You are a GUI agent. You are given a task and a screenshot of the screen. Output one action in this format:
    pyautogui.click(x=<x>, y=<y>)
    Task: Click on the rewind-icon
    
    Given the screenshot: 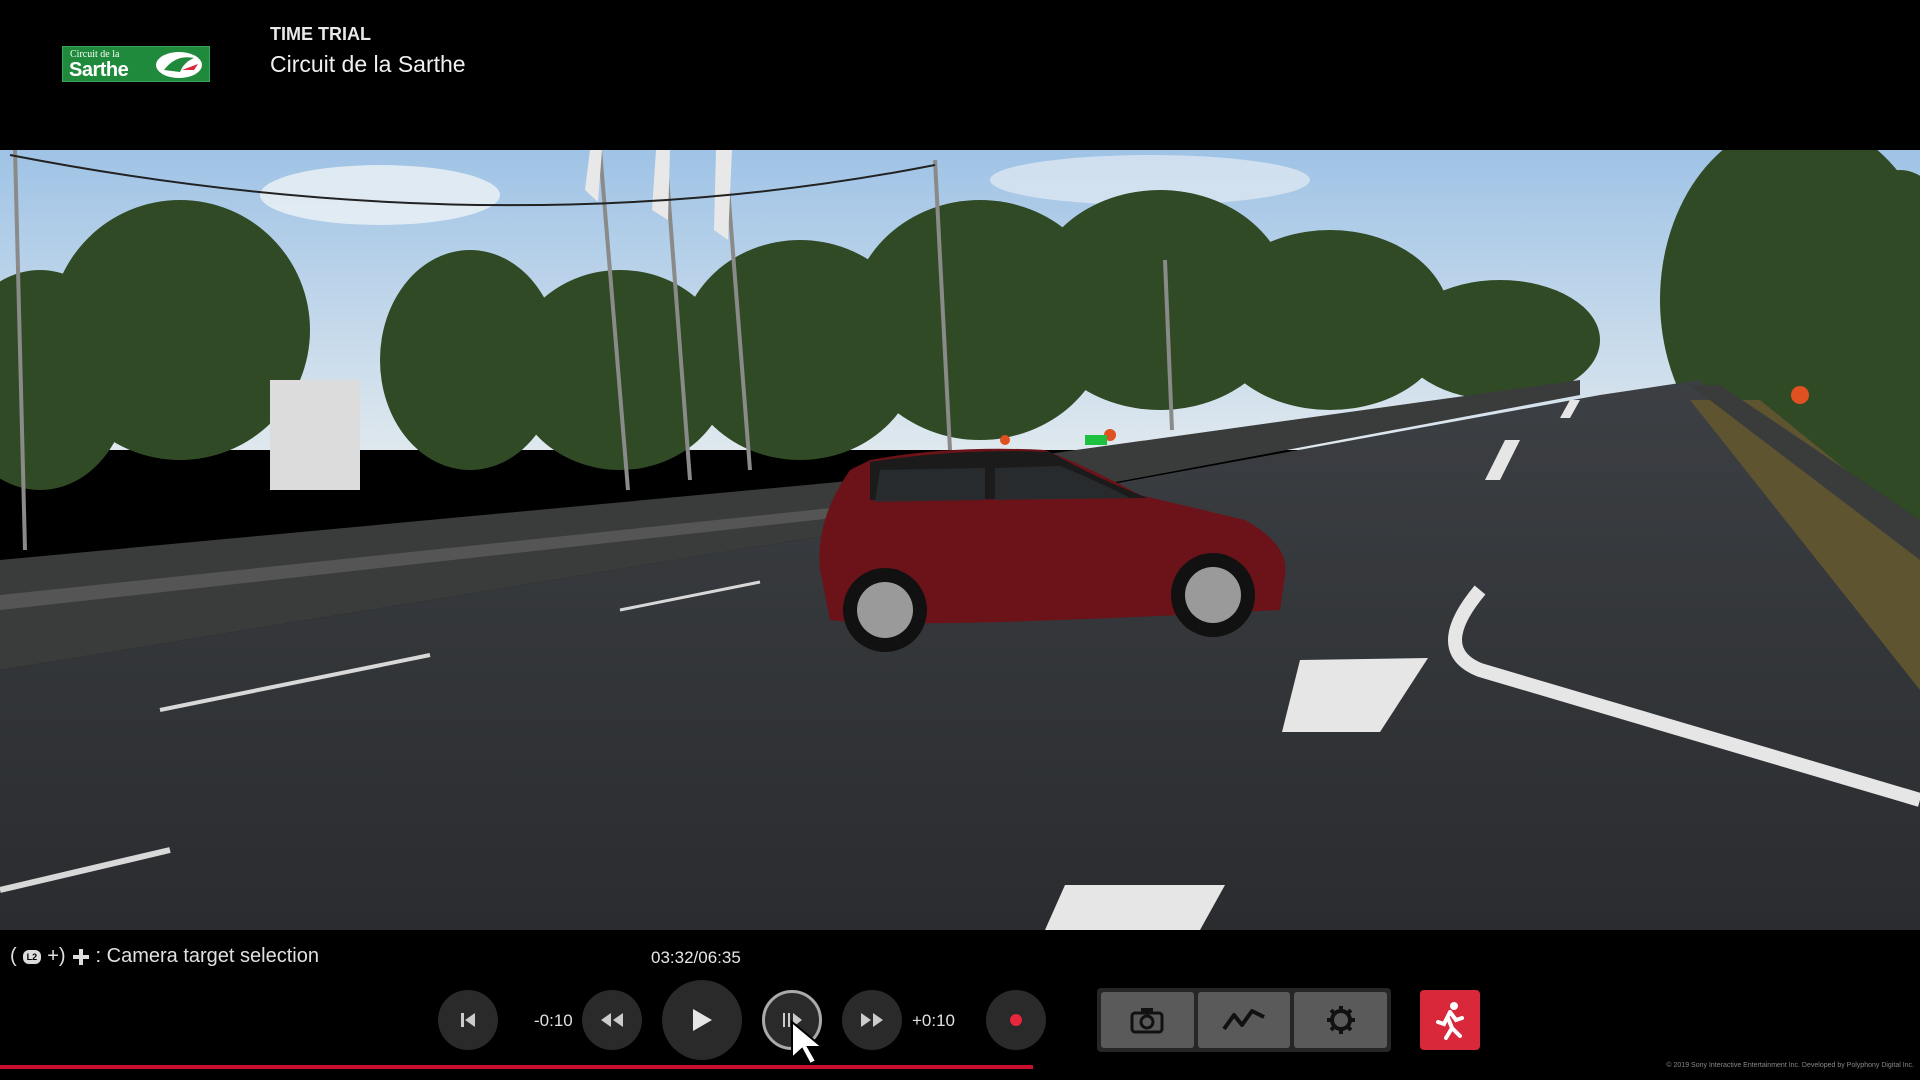 What is the action you would take?
    pyautogui.click(x=612, y=1020)
    